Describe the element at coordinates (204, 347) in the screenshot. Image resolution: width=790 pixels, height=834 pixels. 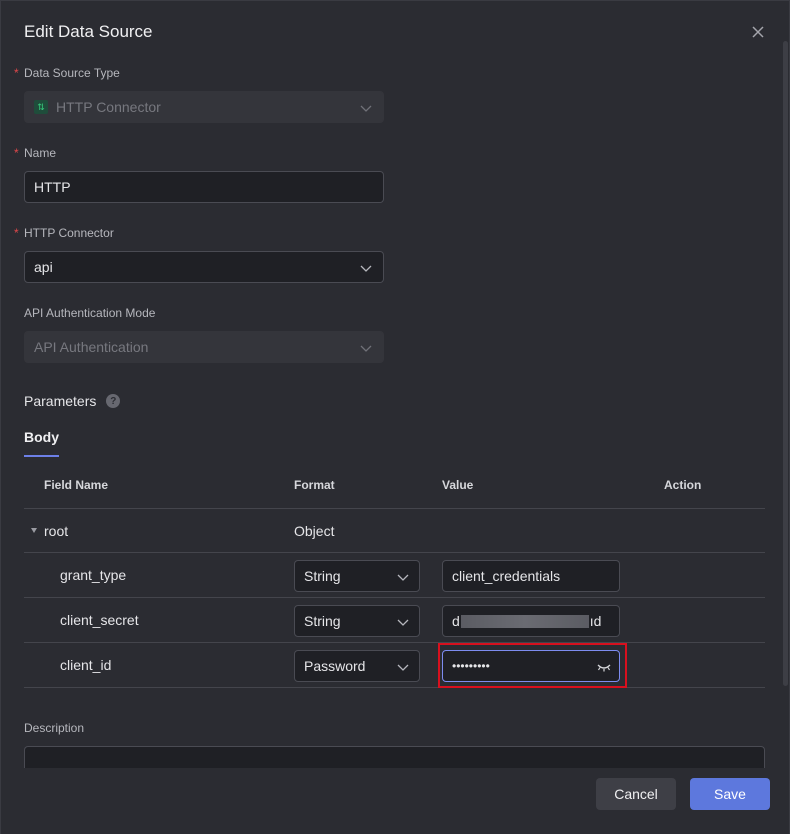
I see `auth-mode-select: API Authentication` at that location.